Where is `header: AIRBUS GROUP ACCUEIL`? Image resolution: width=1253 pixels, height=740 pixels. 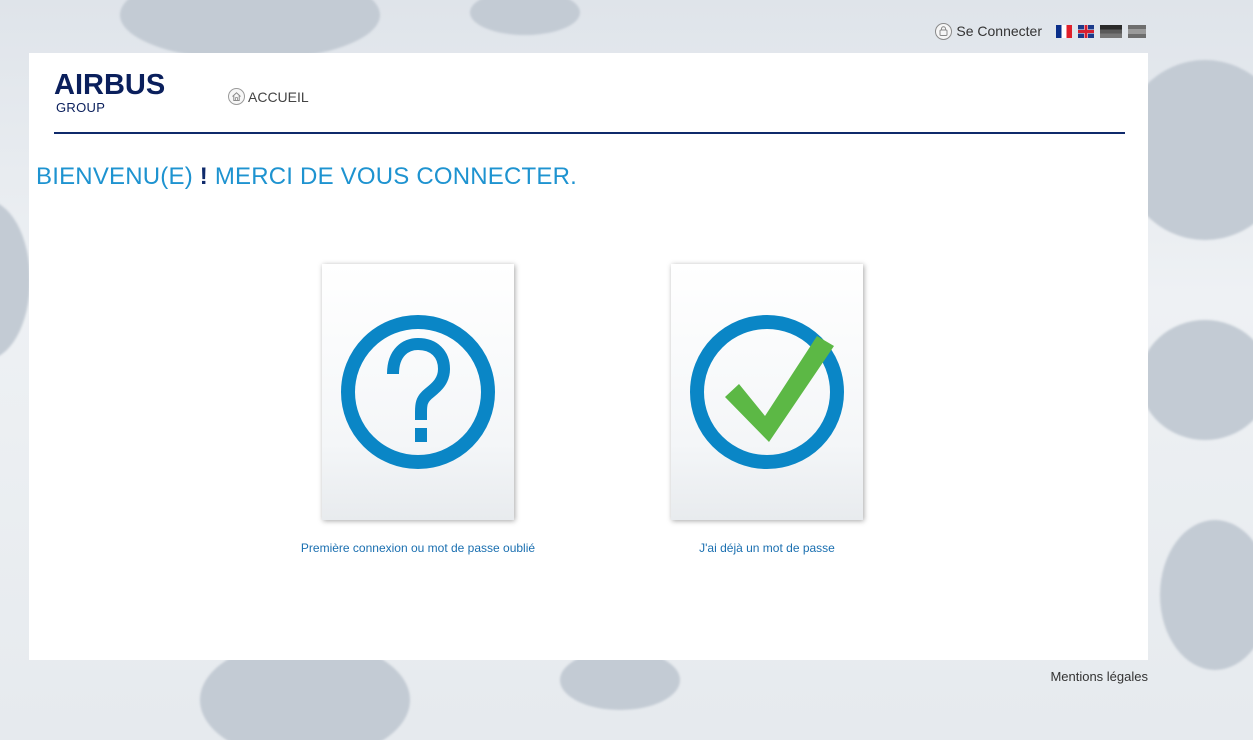 header: AIRBUS GROUP ACCUEIL is located at coordinates (589, 102).